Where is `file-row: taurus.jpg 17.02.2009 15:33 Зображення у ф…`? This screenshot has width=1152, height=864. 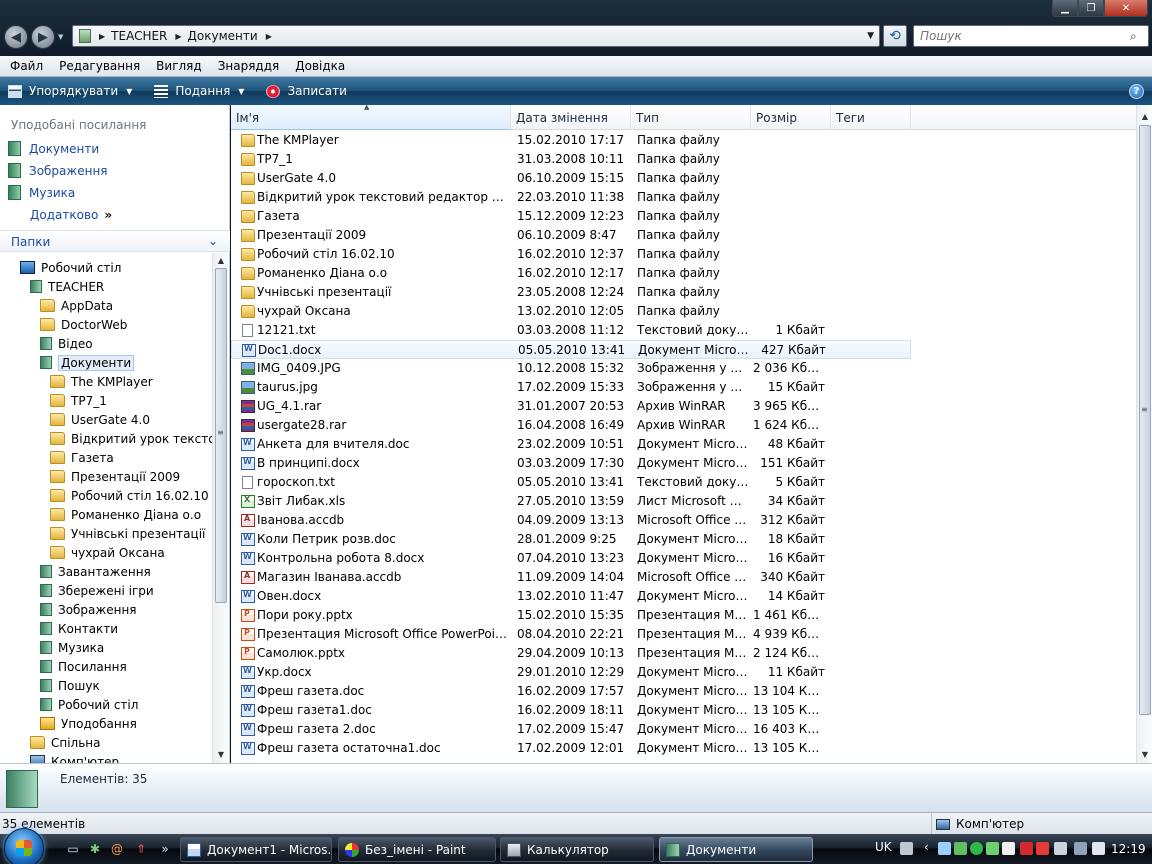 file-row: taurus.jpg 17.02.2009 15:33 Зображення у ф… is located at coordinates (571, 387).